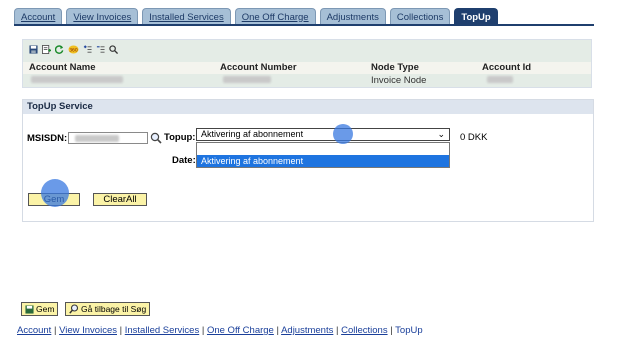 The width and height of the screenshot is (642, 362). I want to click on clear-all-button: ClearAll, so click(120, 199).